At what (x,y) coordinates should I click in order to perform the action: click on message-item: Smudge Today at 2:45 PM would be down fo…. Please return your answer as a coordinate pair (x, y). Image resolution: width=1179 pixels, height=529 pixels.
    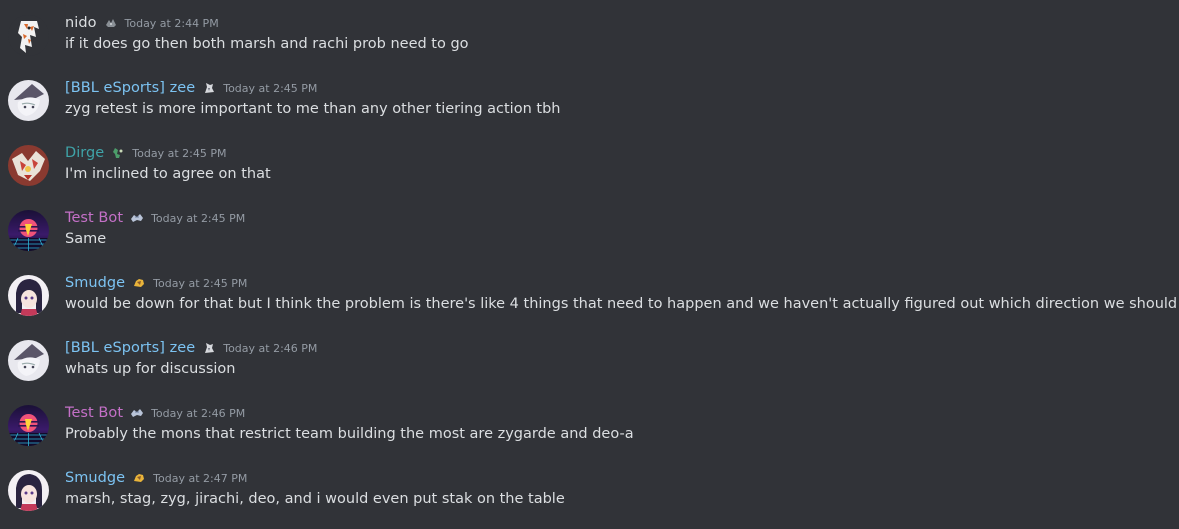
    Looking at the image, I should click on (589, 292).